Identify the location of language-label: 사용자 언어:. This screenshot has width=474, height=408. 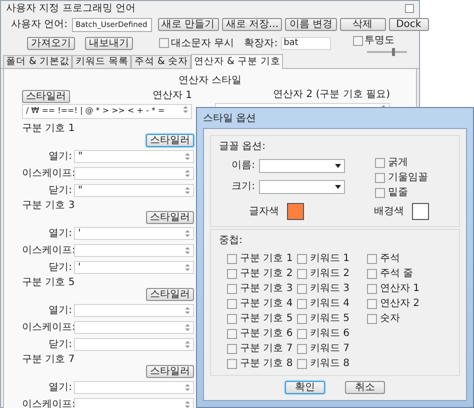
(39, 25).